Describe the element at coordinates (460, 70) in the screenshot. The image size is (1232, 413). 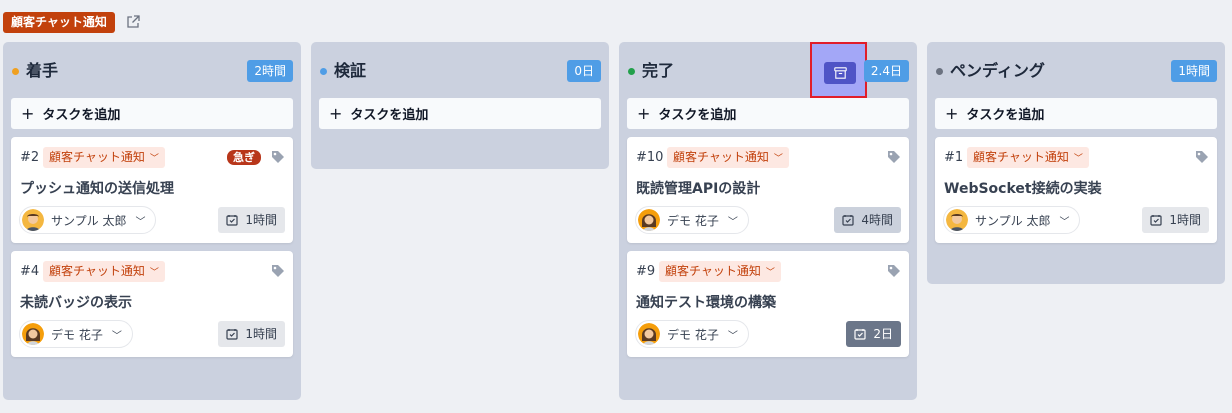
I see `column-header: 検証 0日` at that location.